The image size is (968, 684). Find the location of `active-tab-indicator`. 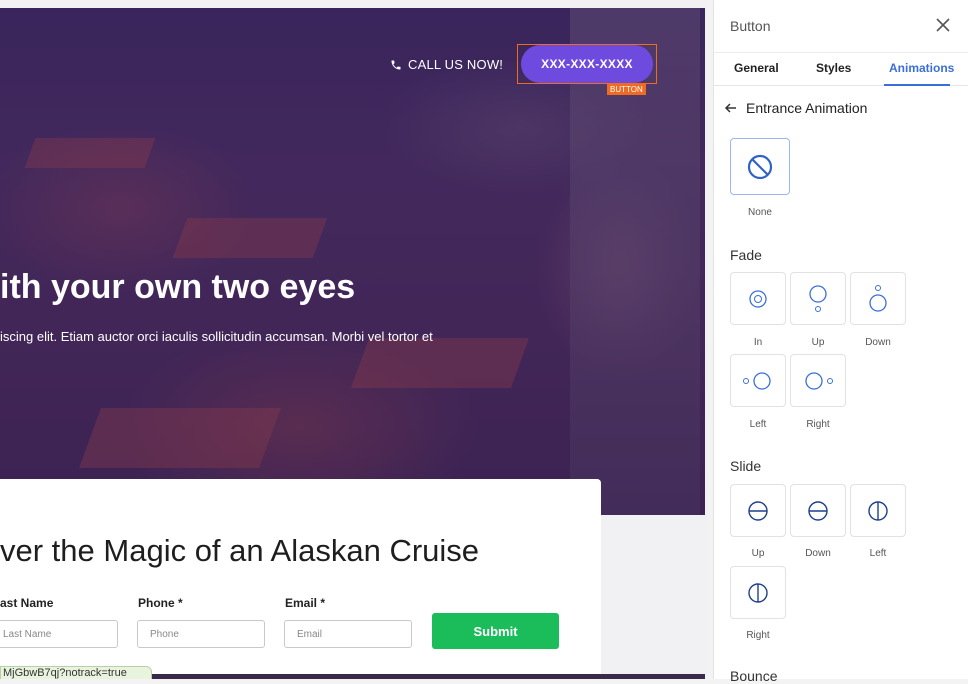

active-tab-indicator is located at coordinates (917, 85).